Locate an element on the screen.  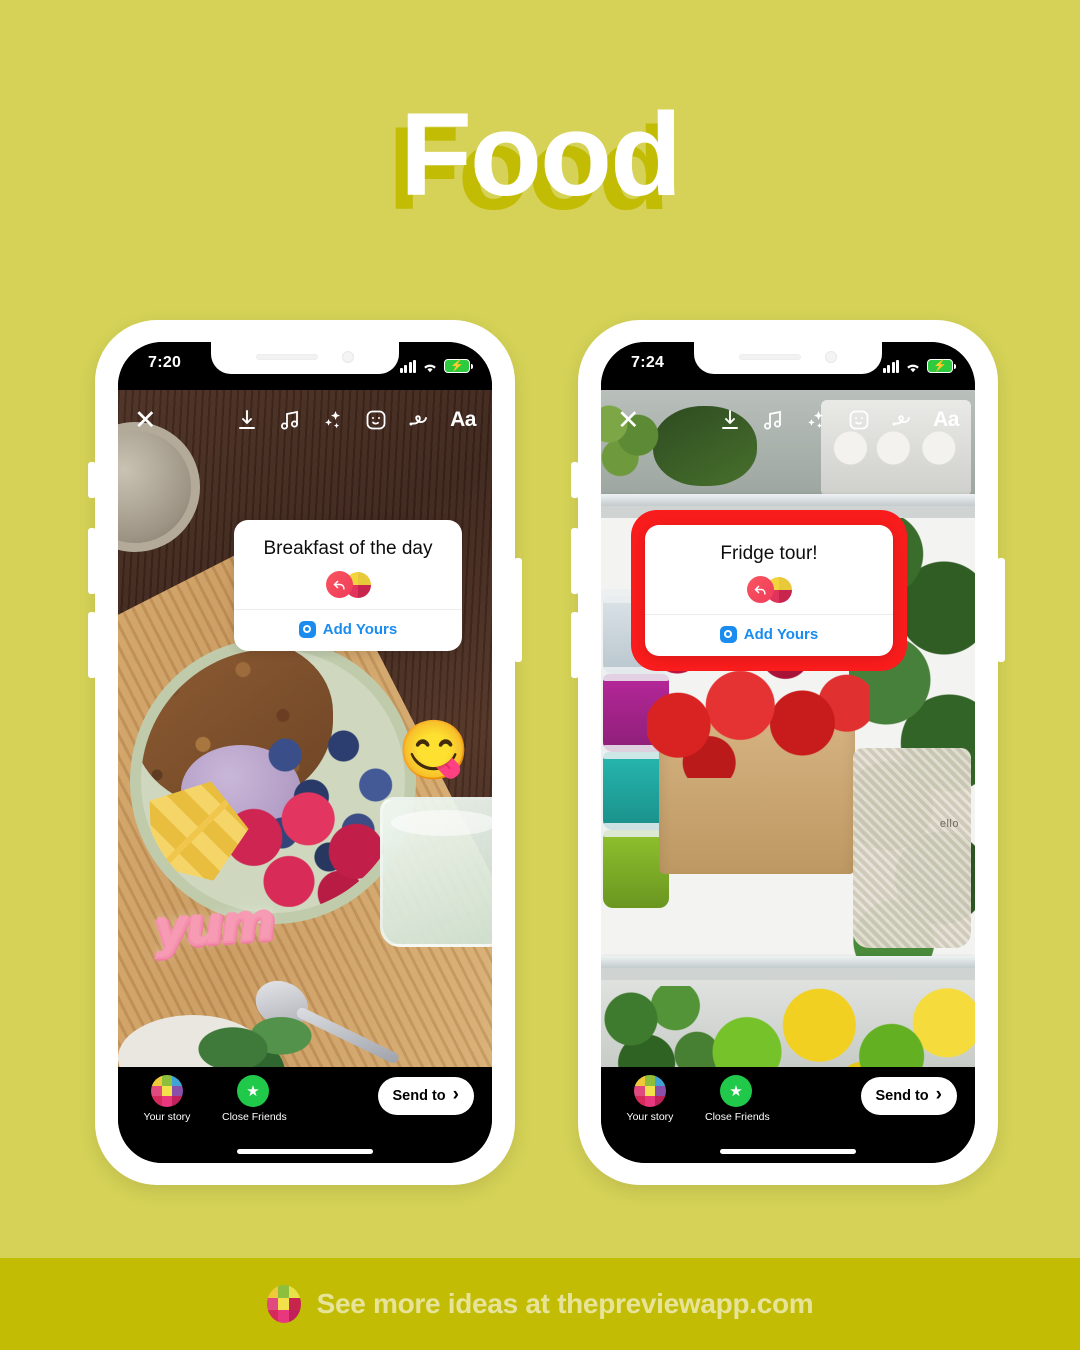
add-yours-sticker: Breakfast of the day Add Yours is located at coordinates (348, 585).